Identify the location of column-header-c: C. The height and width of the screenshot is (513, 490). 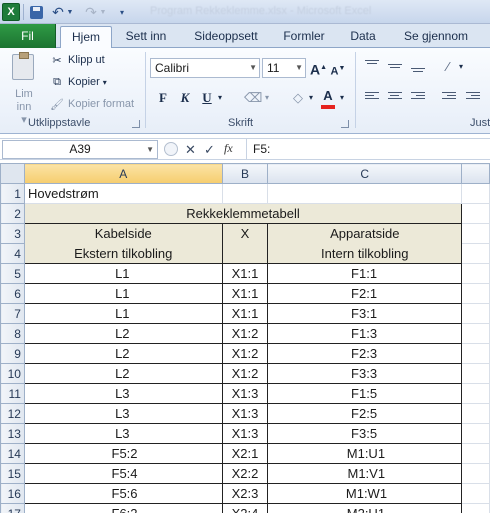
(365, 173).